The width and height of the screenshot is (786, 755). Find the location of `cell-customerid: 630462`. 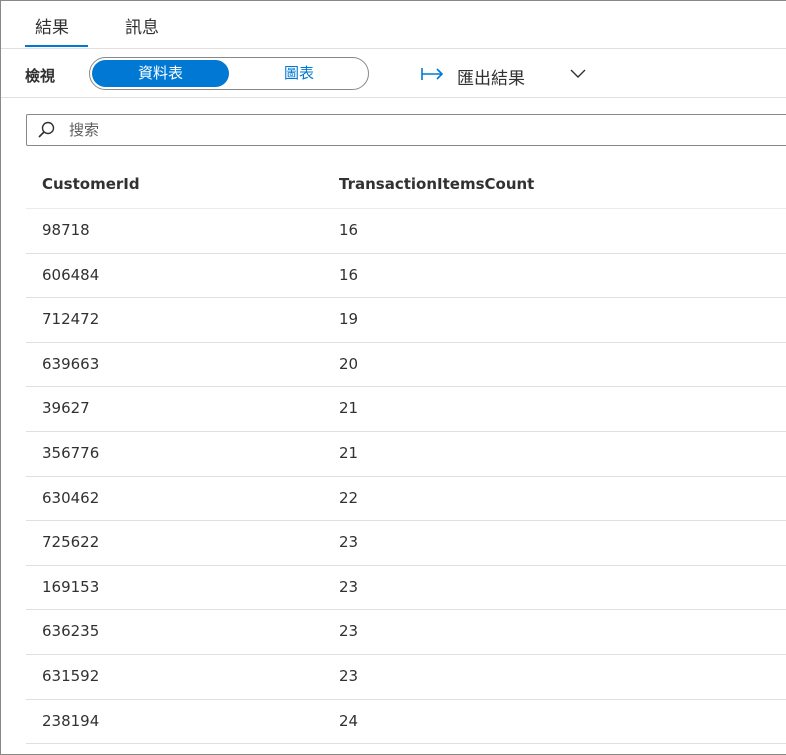

cell-customerid: 630462 is located at coordinates (71, 497).